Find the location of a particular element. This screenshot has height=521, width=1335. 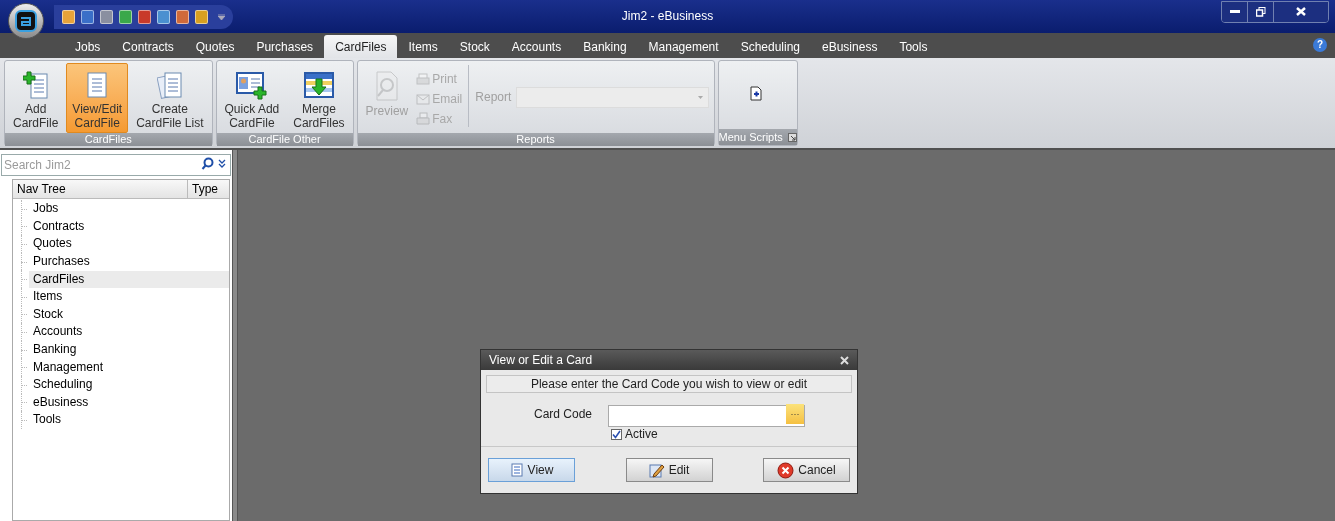

ribbon-tab: Accounts is located at coordinates (536, 46).